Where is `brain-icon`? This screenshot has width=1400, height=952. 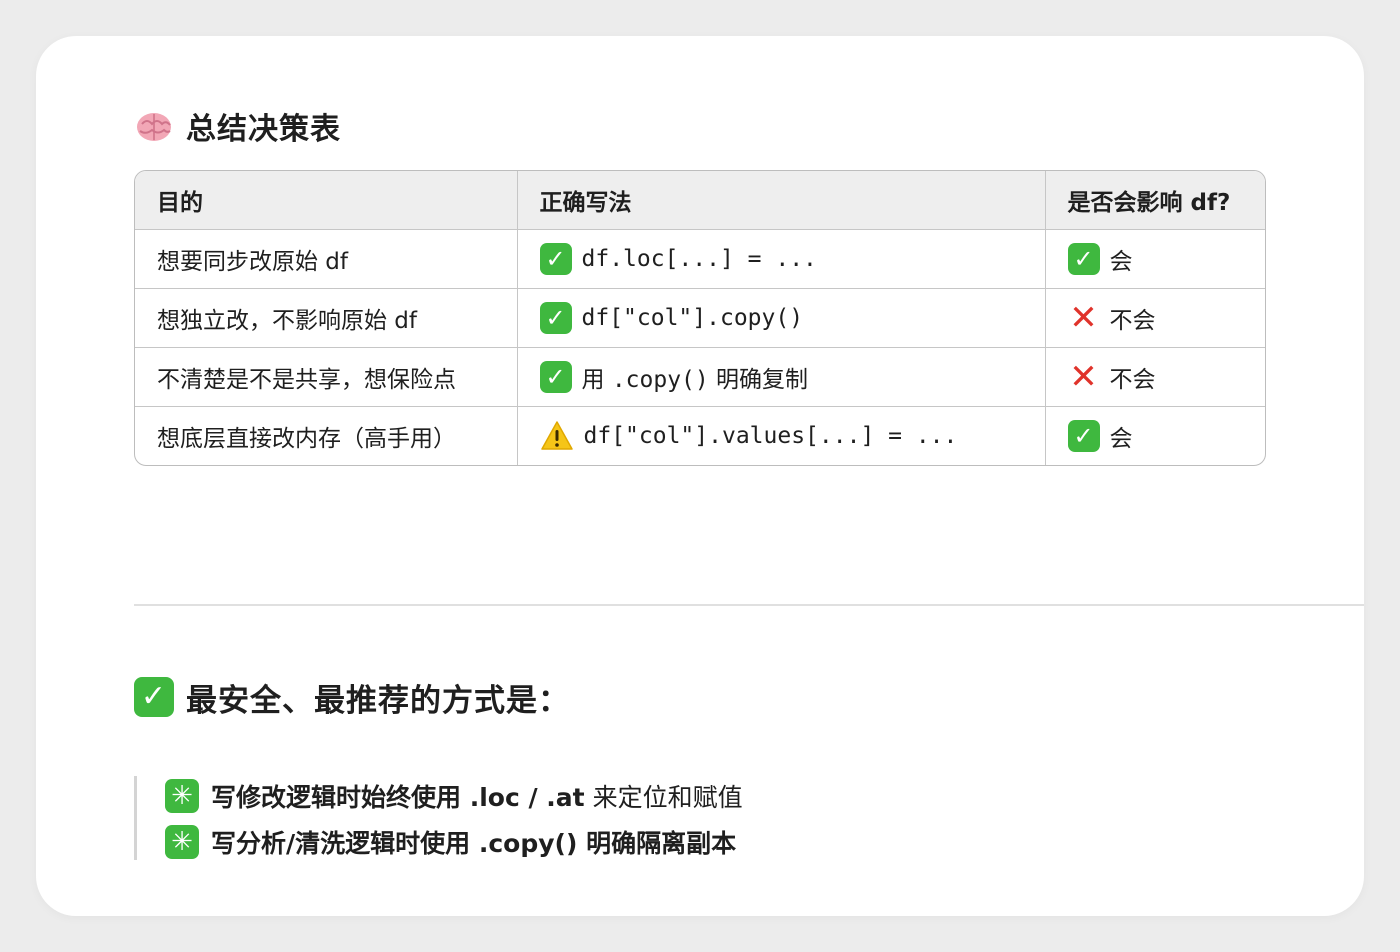 brain-icon is located at coordinates (154, 126).